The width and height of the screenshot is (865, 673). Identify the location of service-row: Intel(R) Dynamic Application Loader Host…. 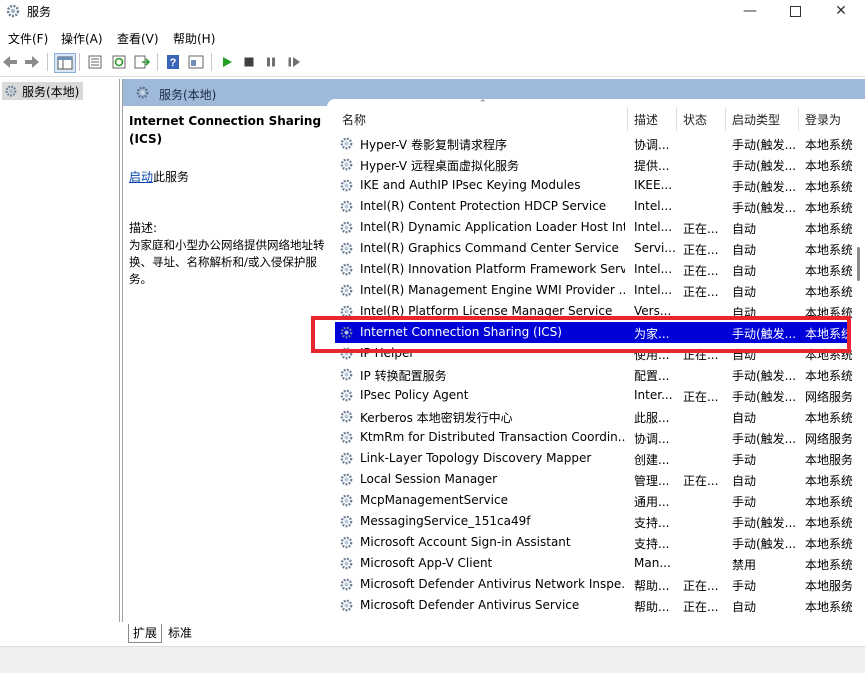
(594, 227).